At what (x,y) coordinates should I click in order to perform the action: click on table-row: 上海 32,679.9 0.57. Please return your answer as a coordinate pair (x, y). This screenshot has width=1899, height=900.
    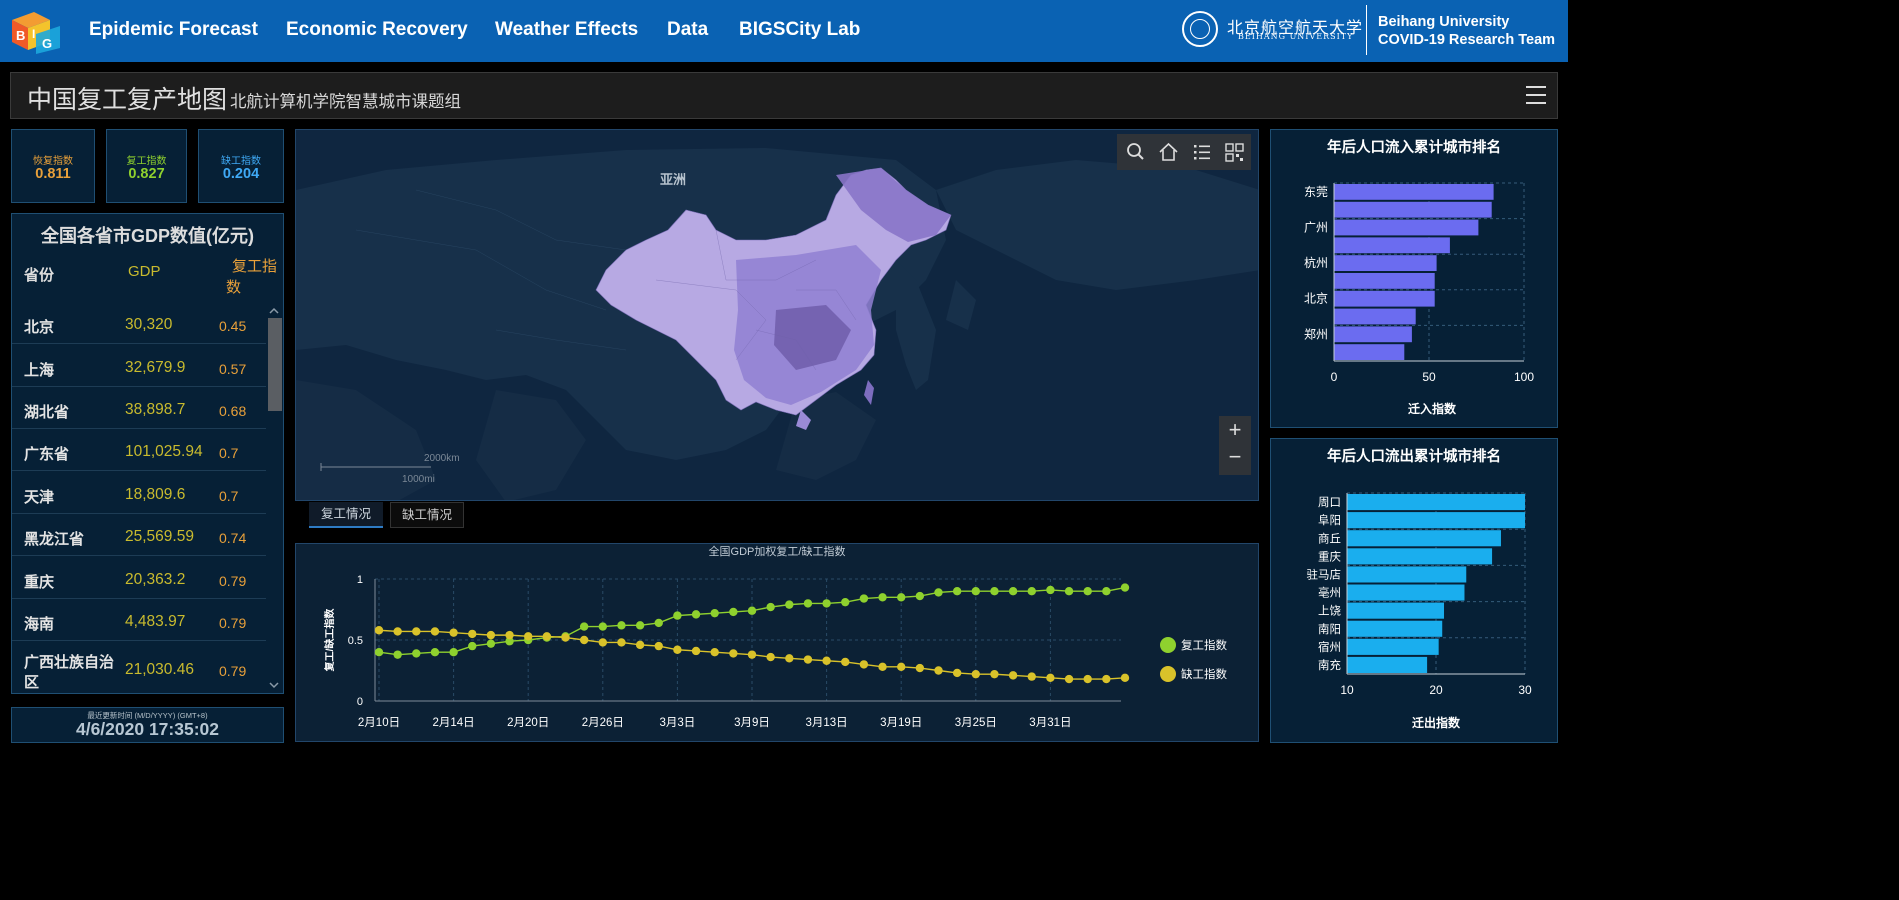
    Looking at the image, I should click on (139, 366).